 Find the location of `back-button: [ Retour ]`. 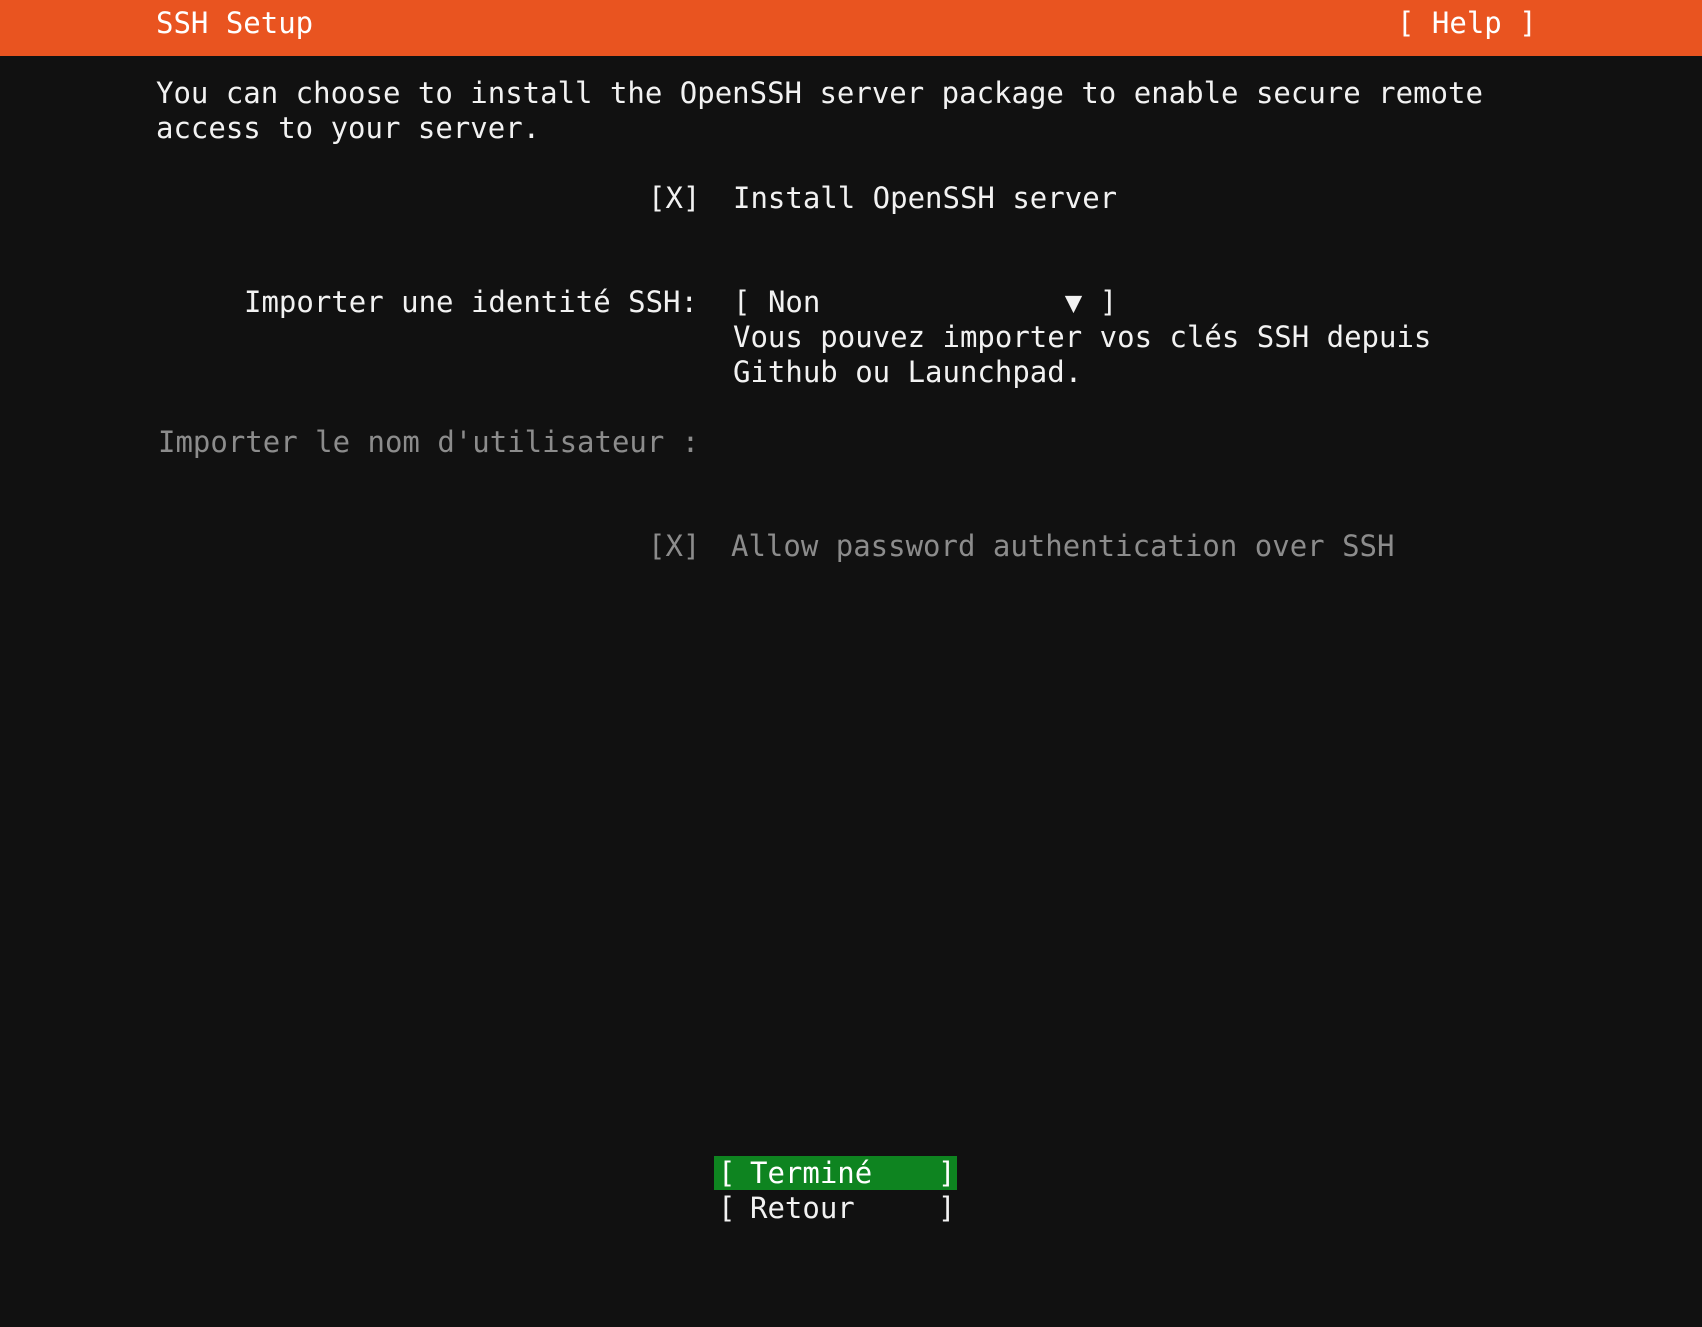

back-button: [ Retour ] is located at coordinates (835, 1208).